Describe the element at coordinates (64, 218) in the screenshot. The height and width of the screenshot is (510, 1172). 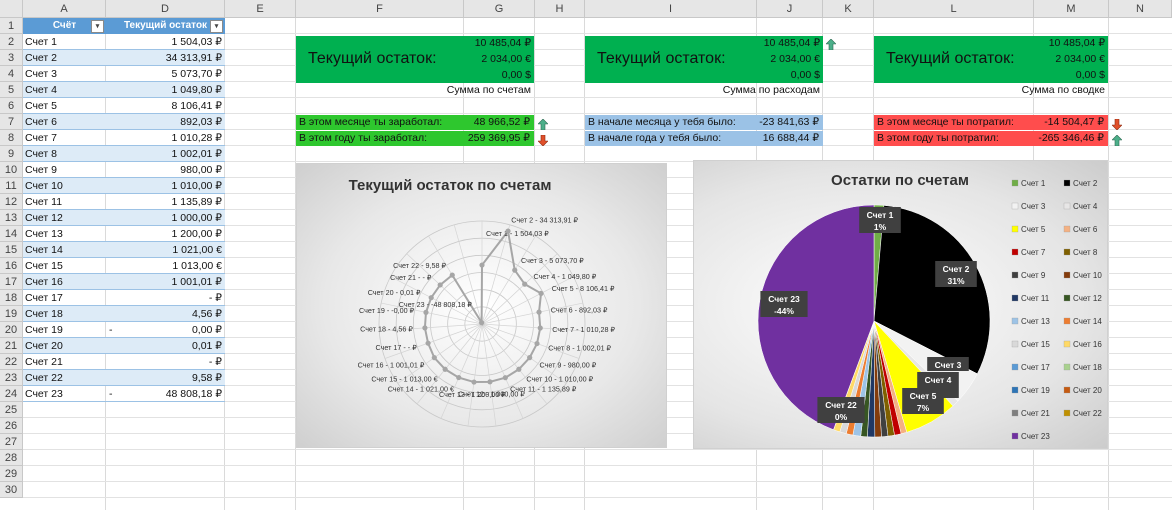
I see `account-name-cell: Счет 12` at that location.